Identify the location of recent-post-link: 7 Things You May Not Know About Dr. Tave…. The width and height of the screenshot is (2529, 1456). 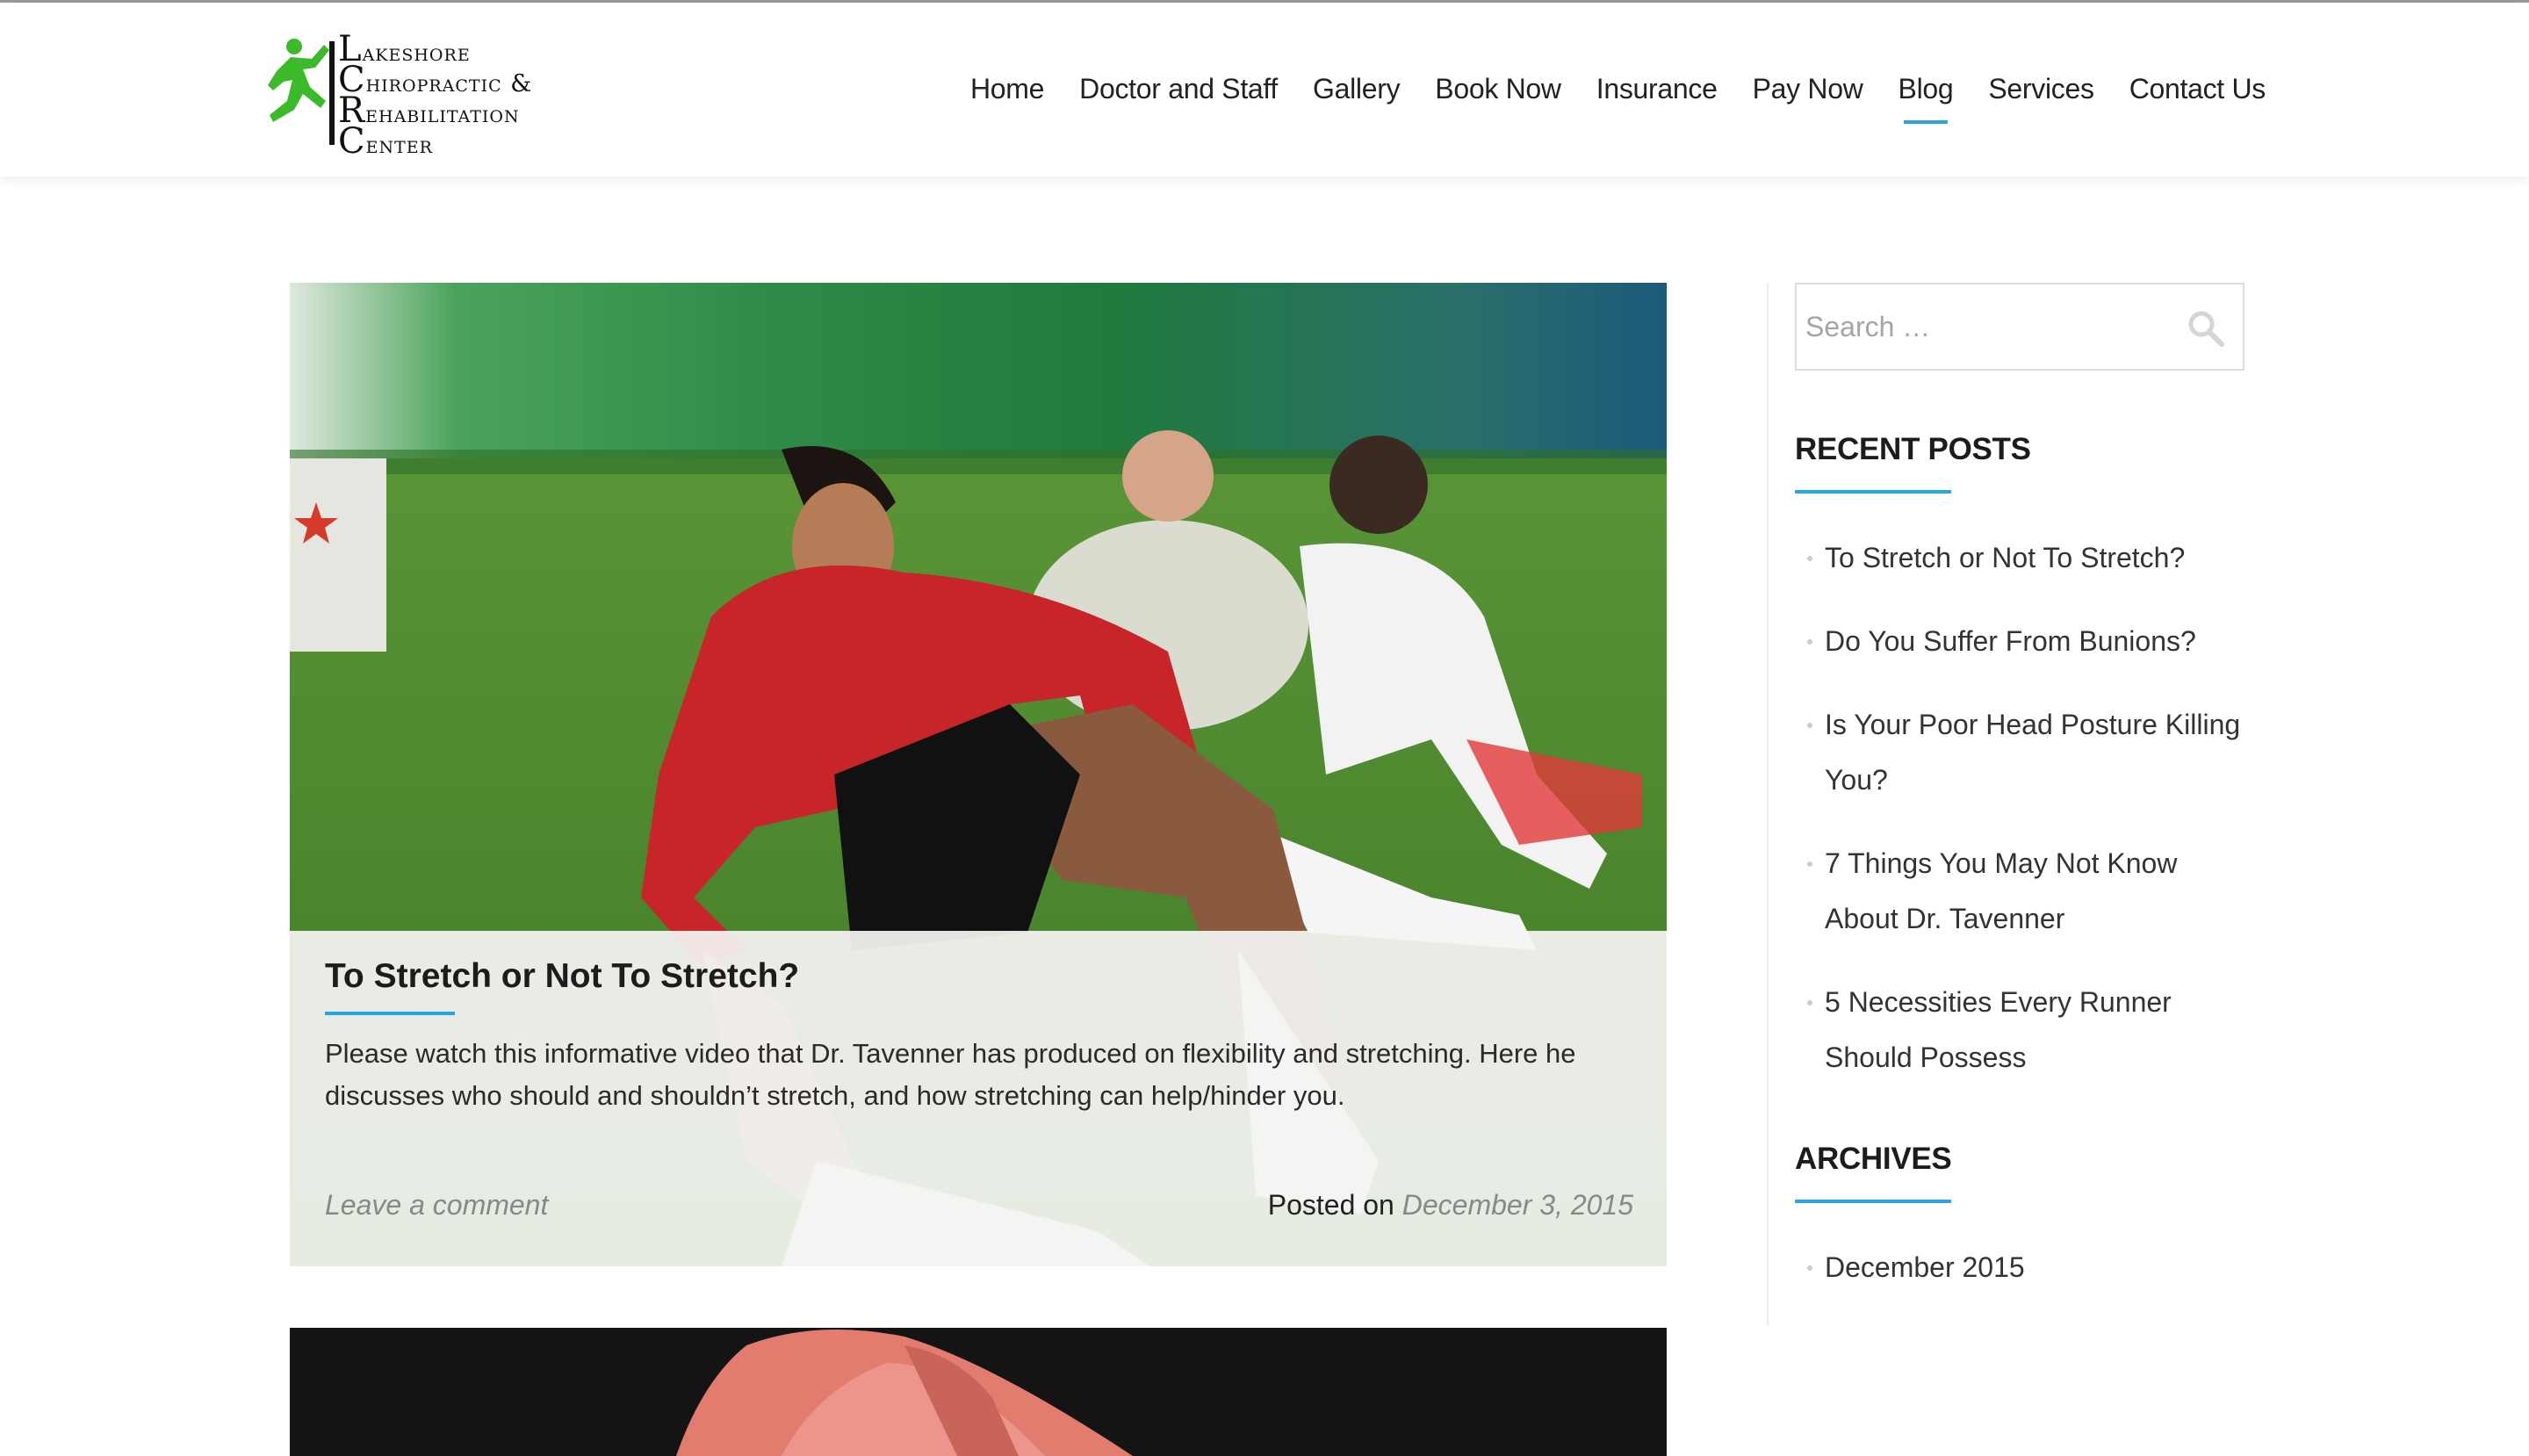
(2001, 890).